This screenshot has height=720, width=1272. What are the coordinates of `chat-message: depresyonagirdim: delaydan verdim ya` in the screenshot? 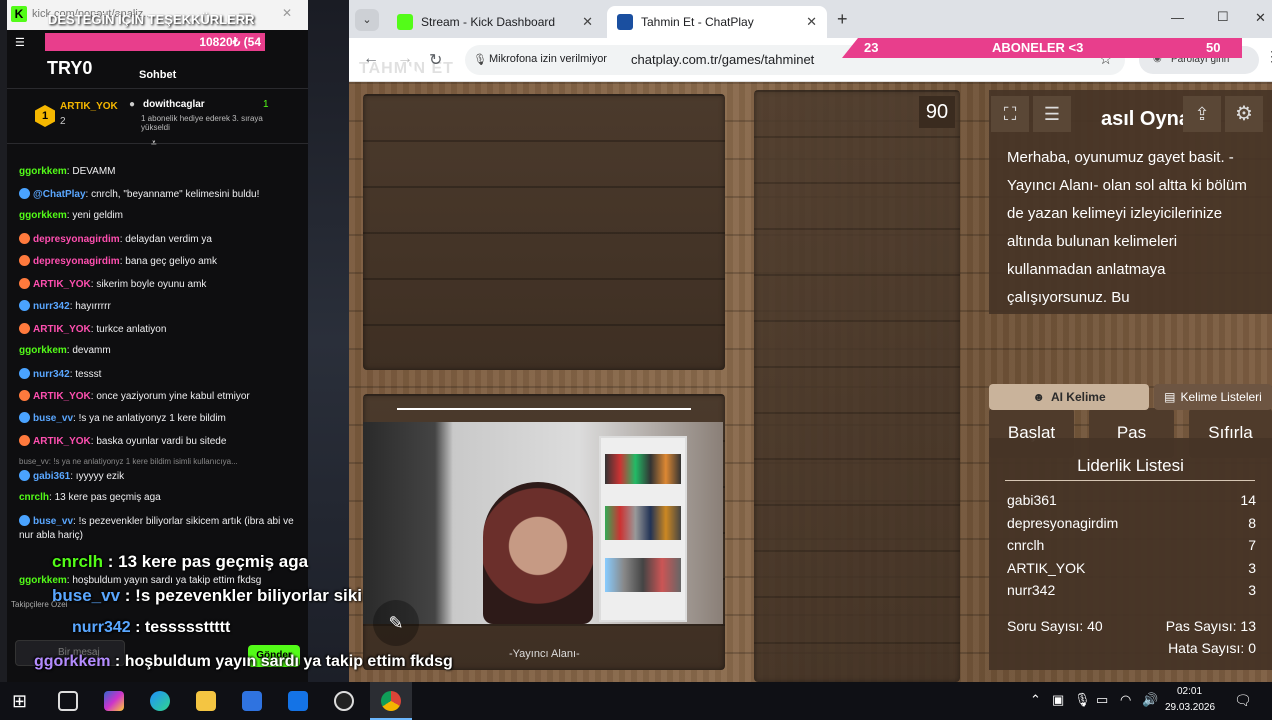 It's located at (115, 239).